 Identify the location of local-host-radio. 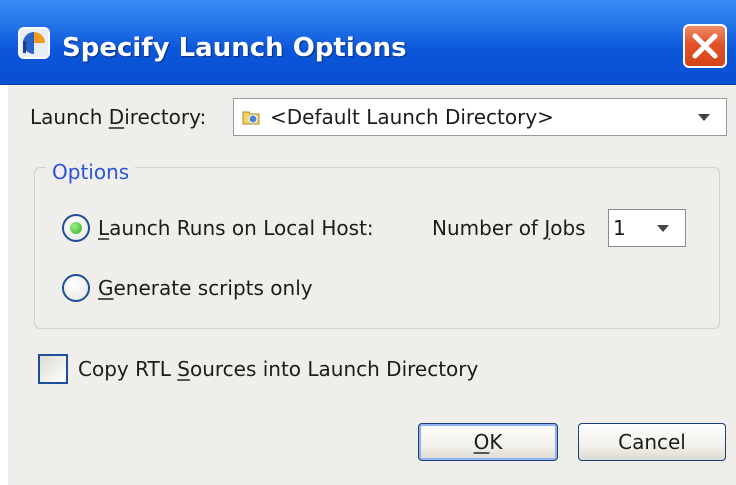
(76, 228).